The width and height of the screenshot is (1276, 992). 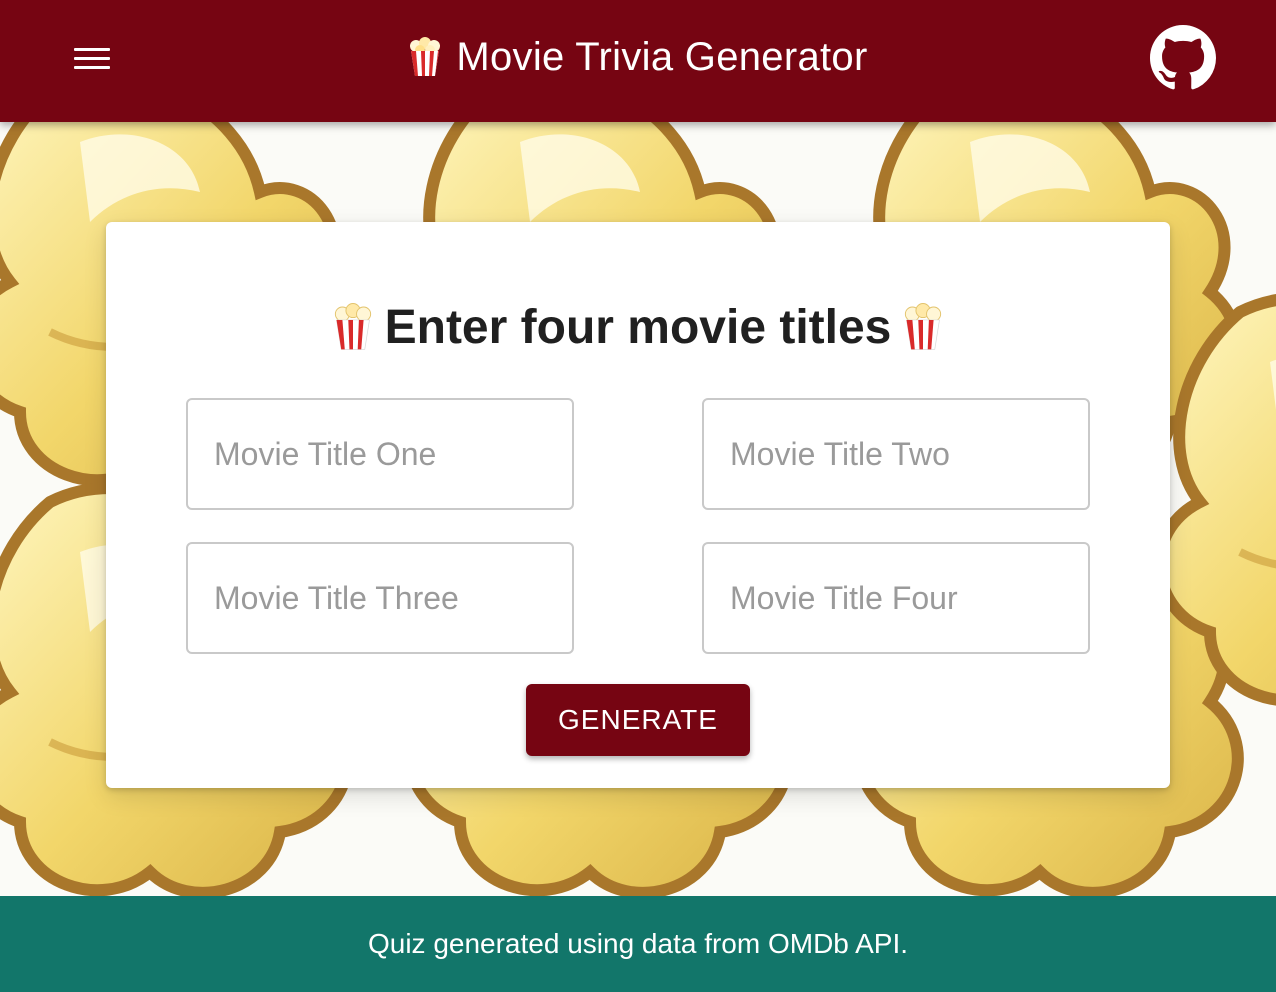 I want to click on movie-title-four-field, so click(x=896, y=598).